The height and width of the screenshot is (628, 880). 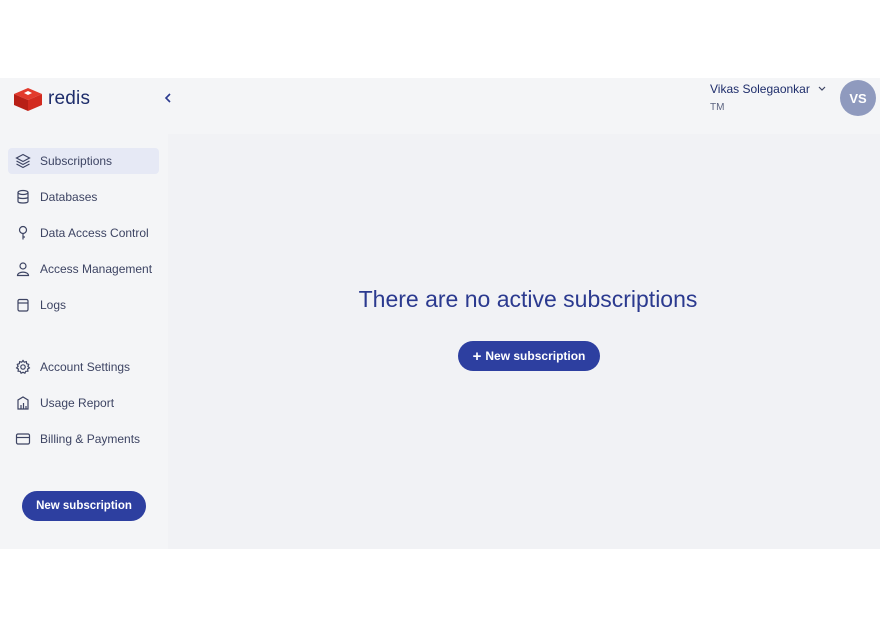 I want to click on redis-cube-icon, so click(x=28, y=99).